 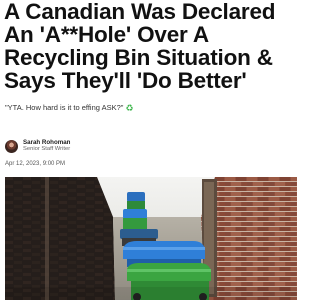 I want to click on dek-text: "YTA. How hard is it to effing ASK?", so click(x=64, y=107).